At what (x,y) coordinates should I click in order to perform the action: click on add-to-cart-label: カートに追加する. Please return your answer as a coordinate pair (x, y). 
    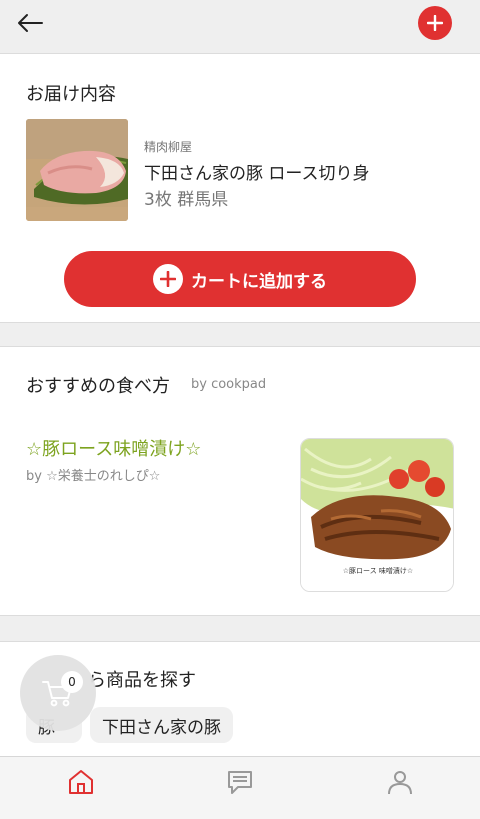
    Looking at the image, I should click on (259, 281).